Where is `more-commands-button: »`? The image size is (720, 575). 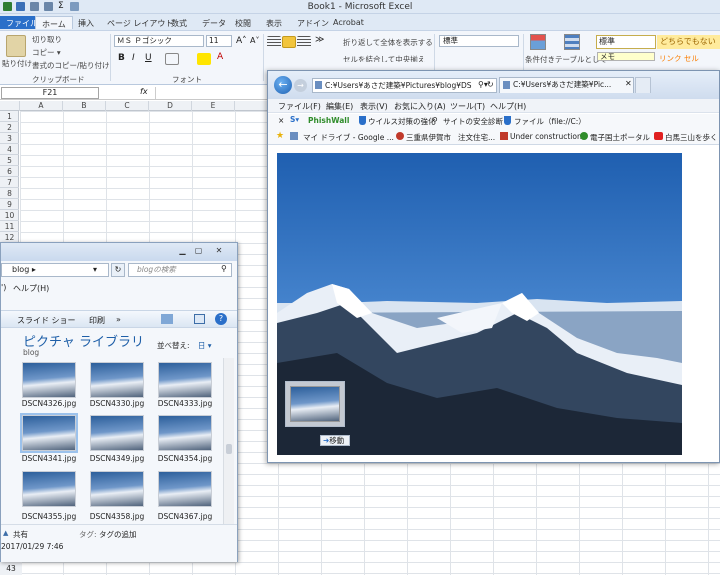
more-commands-button: » is located at coordinates (118, 319).